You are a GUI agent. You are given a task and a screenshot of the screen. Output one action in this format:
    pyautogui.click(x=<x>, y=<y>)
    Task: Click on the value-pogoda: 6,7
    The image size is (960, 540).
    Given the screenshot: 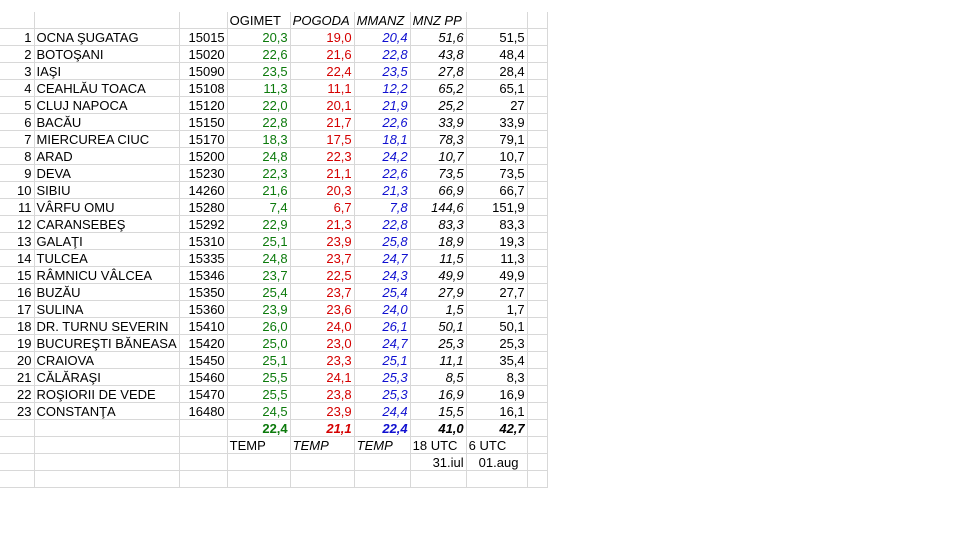 What is the action you would take?
    pyautogui.click(x=322, y=207)
    